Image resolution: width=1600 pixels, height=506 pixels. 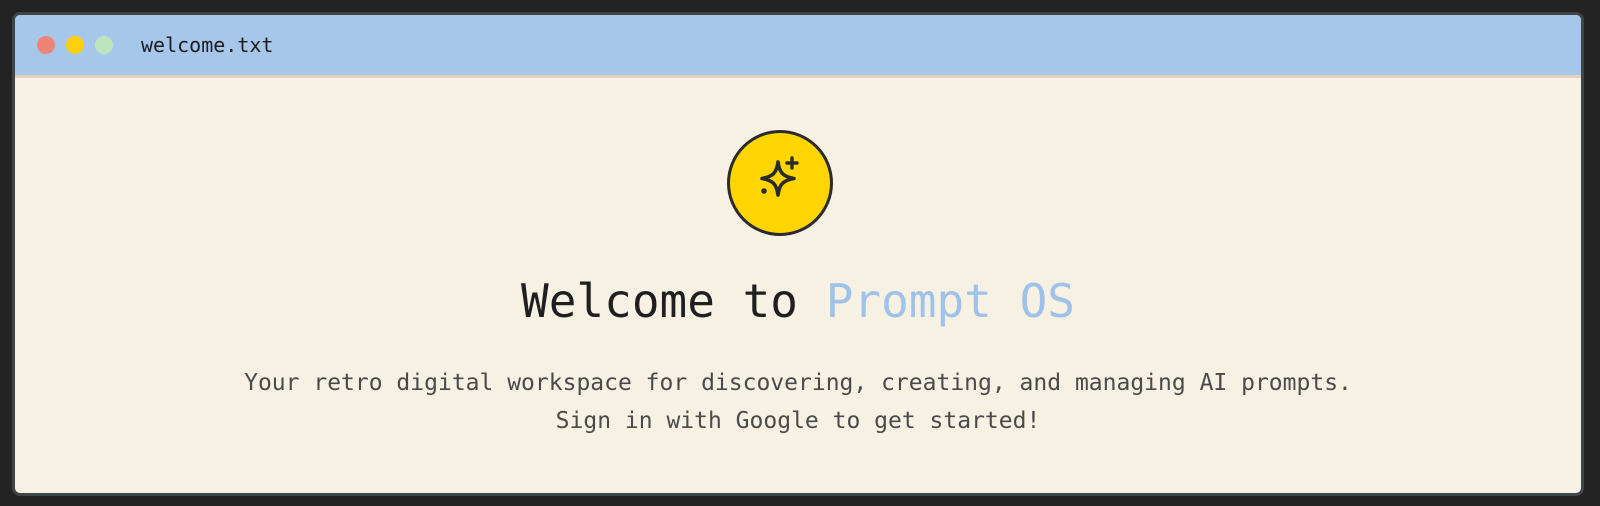 What do you see at coordinates (798, 46) in the screenshot?
I see `title-bar: welcome.txt` at bounding box center [798, 46].